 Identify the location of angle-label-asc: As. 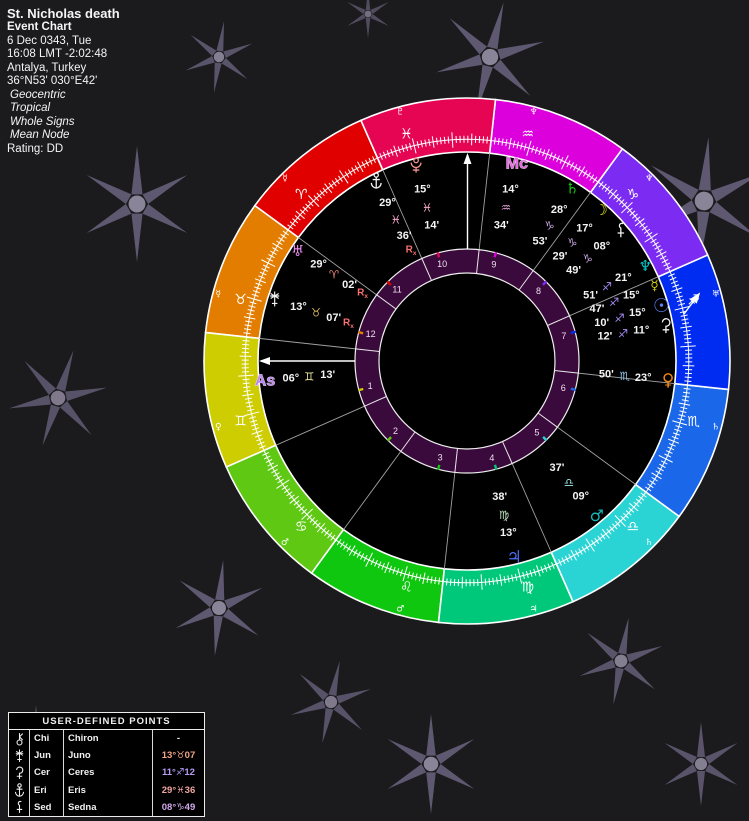
(265, 381).